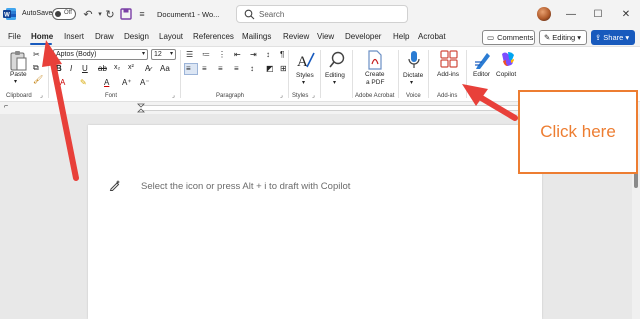  I want to click on bold-icon: B, so click(59, 68).